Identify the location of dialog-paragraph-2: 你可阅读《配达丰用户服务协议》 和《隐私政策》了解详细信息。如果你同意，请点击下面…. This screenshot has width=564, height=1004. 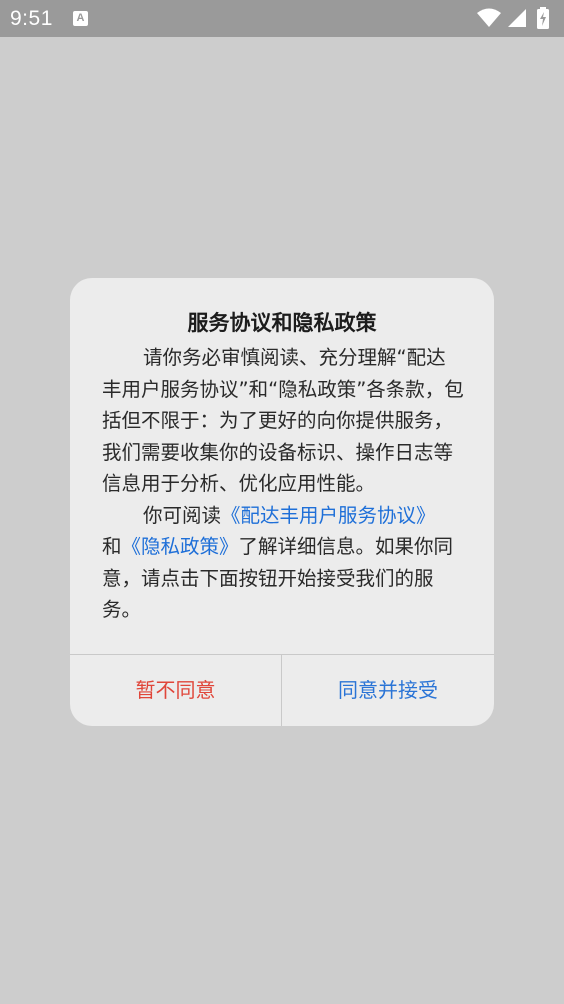
(283, 563).